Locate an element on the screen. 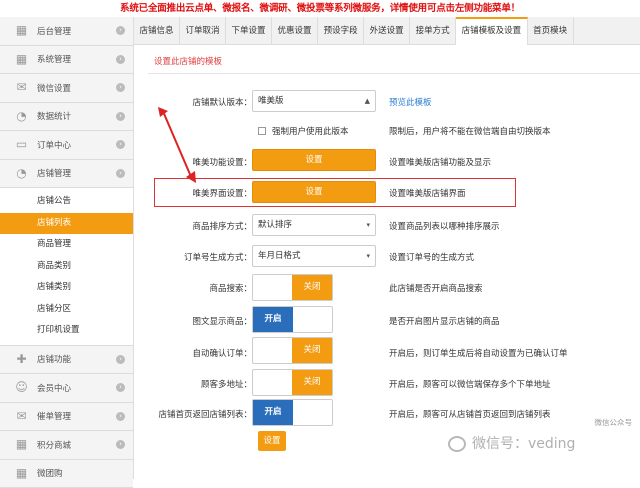 The width and height of the screenshot is (640, 488). order-number-select: 年月日格式 ▾ is located at coordinates (314, 256).